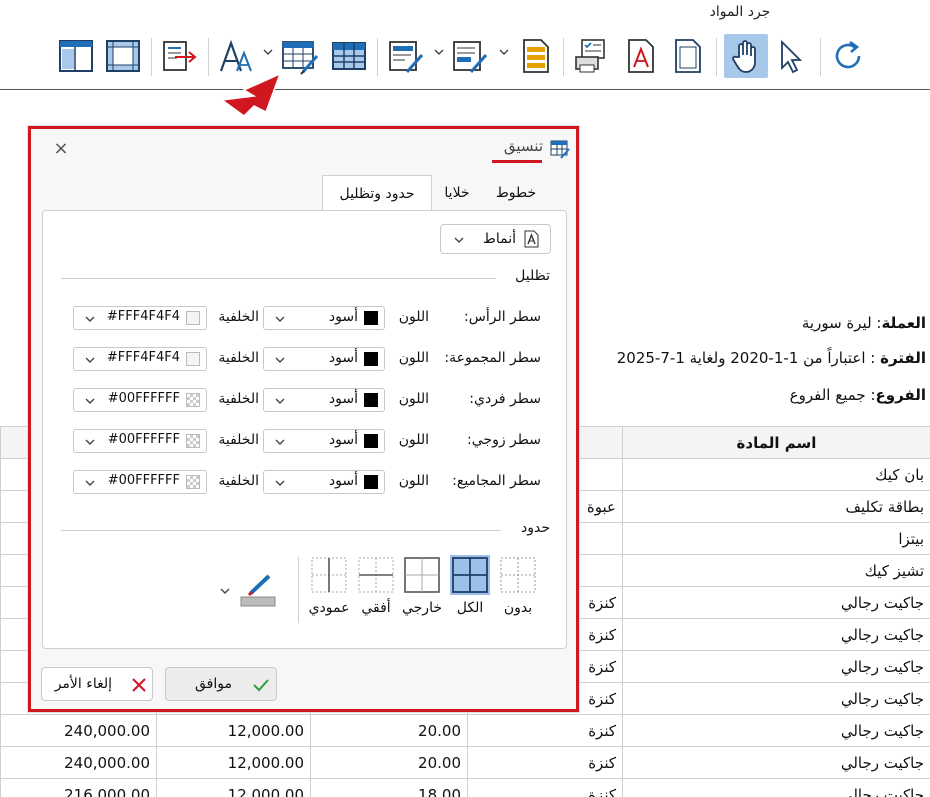  Describe the element at coordinates (439, 52) in the screenshot. I see `edit-doc-chevron-down-icon` at that location.